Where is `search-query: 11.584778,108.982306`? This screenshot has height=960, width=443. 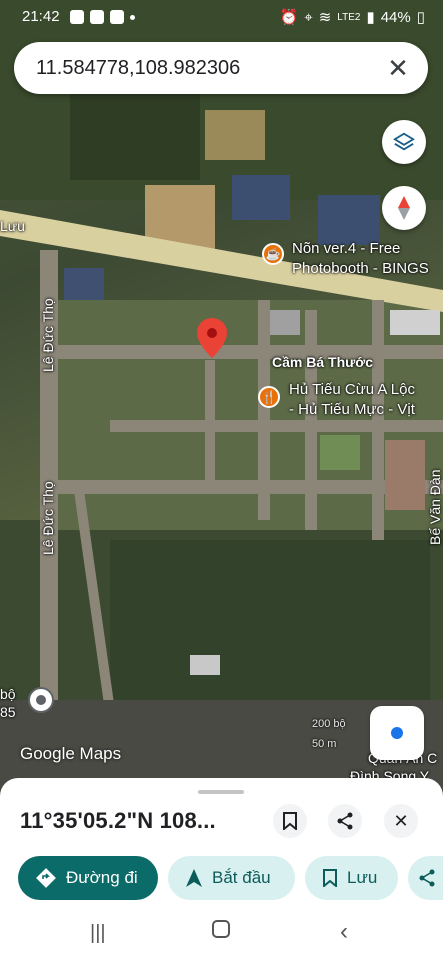 search-query: 11.584778,108.982306 is located at coordinates (138, 68).